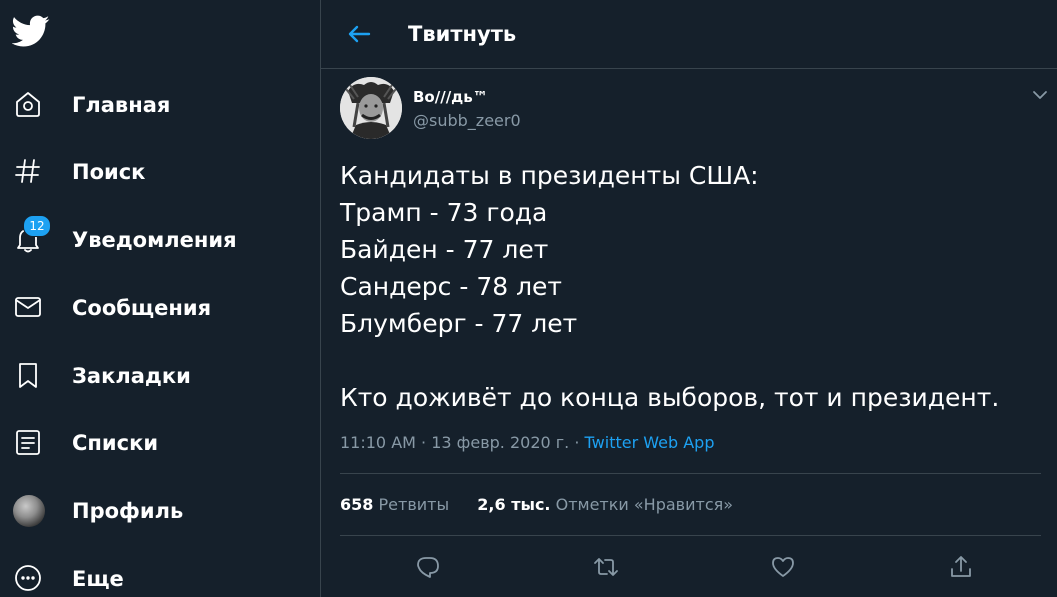 The image size is (1057, 597). Describe the element at coordinates (154, 240) in the screenshot. I see `sidebar-item-label: Уведомления` at that location.